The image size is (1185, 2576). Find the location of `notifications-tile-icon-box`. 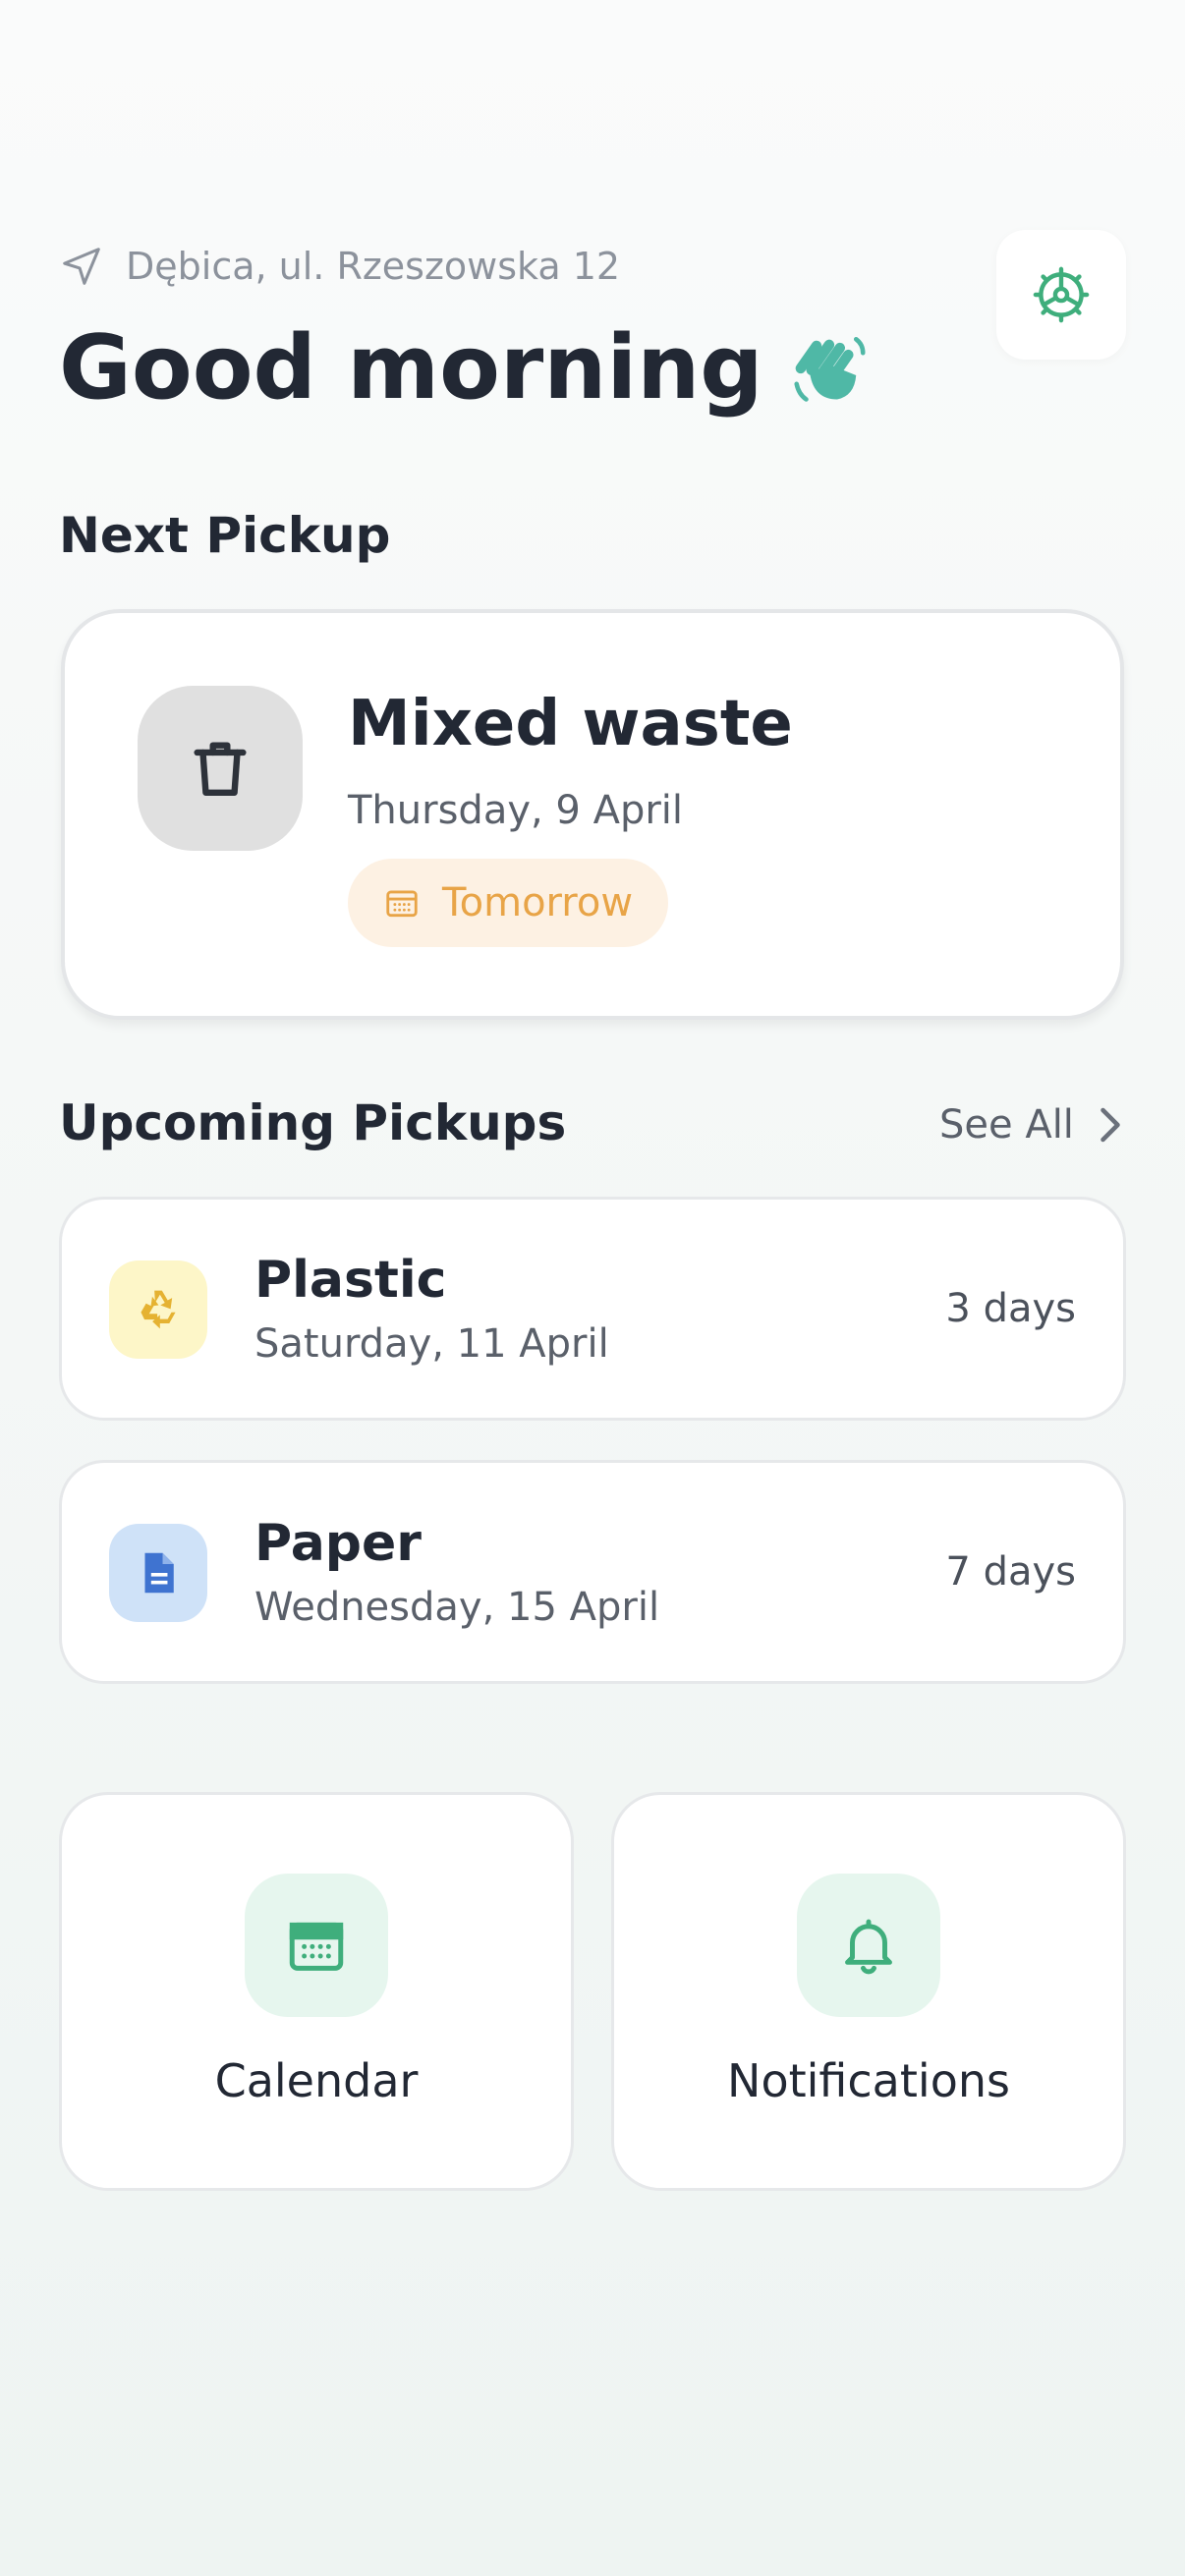

notifications-tile-icon-box is located at coordinates (869, 1945).